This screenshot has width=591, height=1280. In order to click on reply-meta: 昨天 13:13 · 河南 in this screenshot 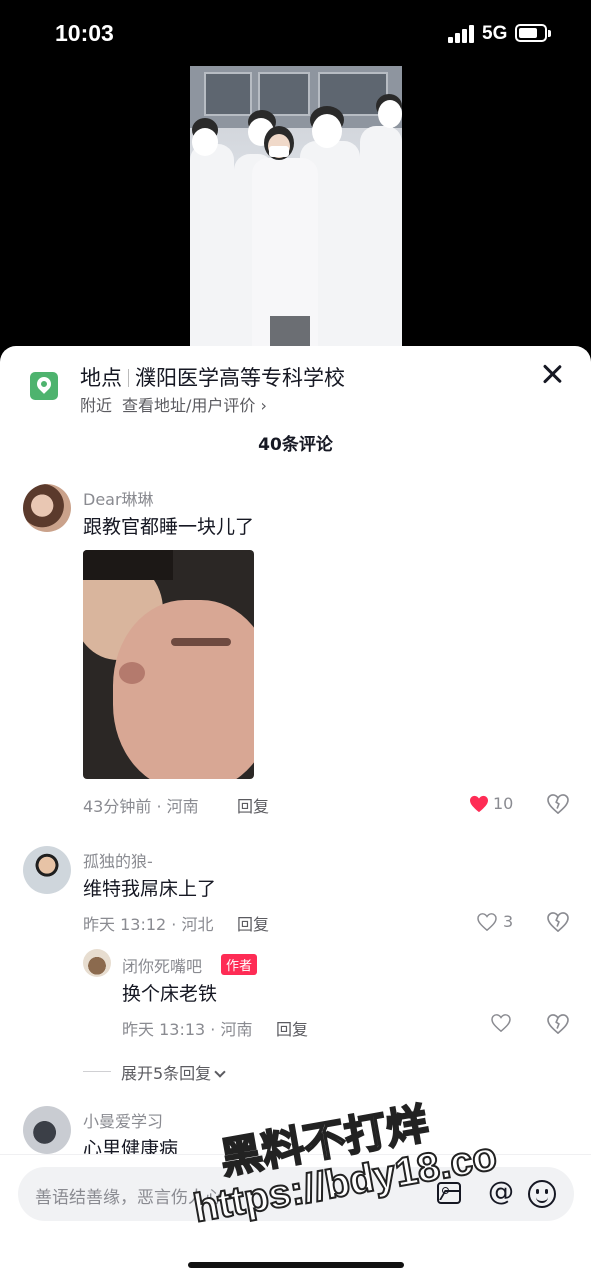, I will do `click(187, 1029)`.